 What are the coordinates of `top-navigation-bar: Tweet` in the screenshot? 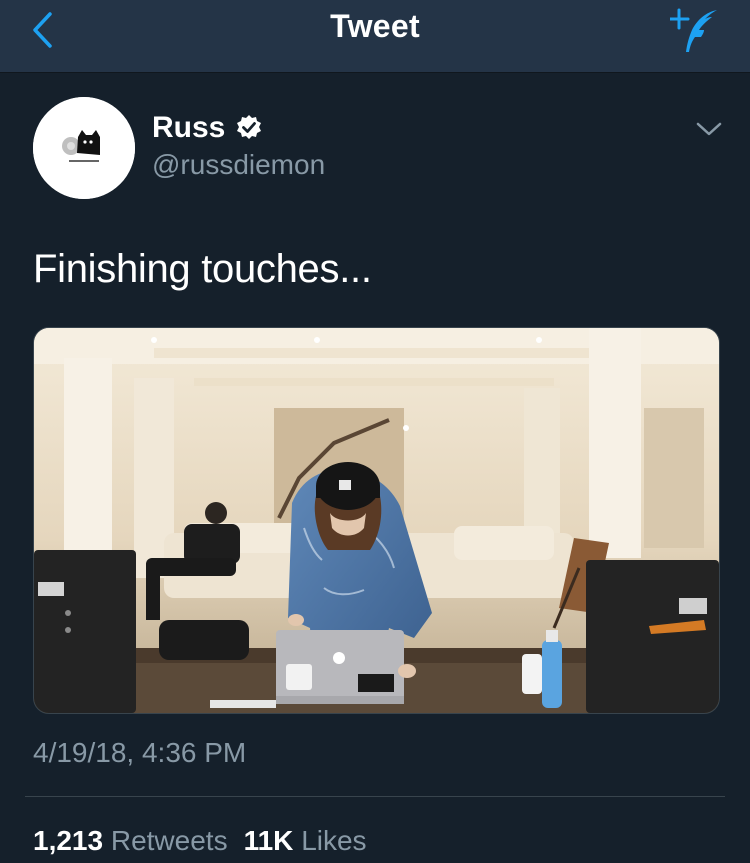 It's located at (375, 36).